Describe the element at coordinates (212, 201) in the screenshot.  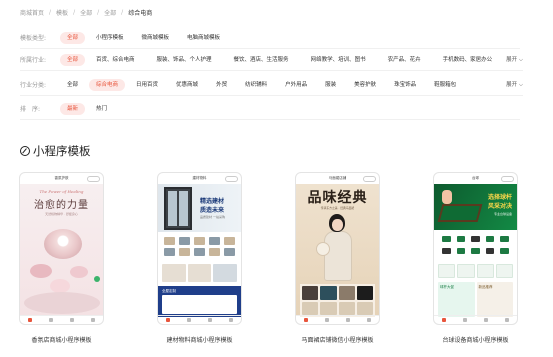
I see `preview-heading: 精选建材` at that location.